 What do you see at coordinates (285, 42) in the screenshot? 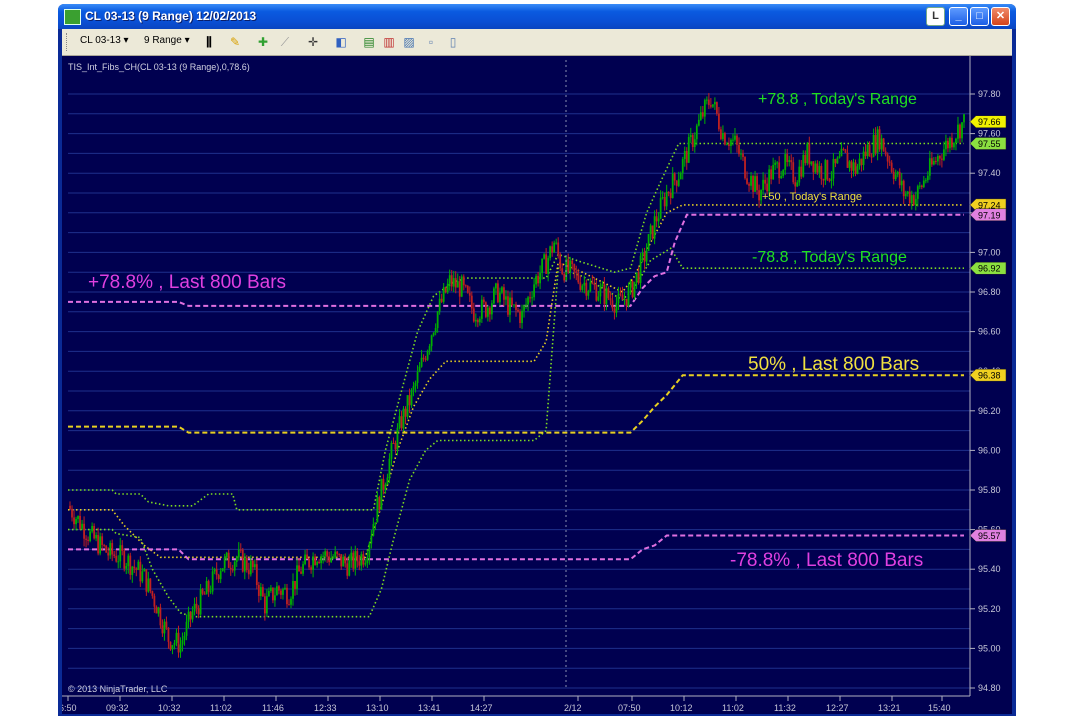
I see `strategy-icon: ⟋` at bounding box center [285, 42].